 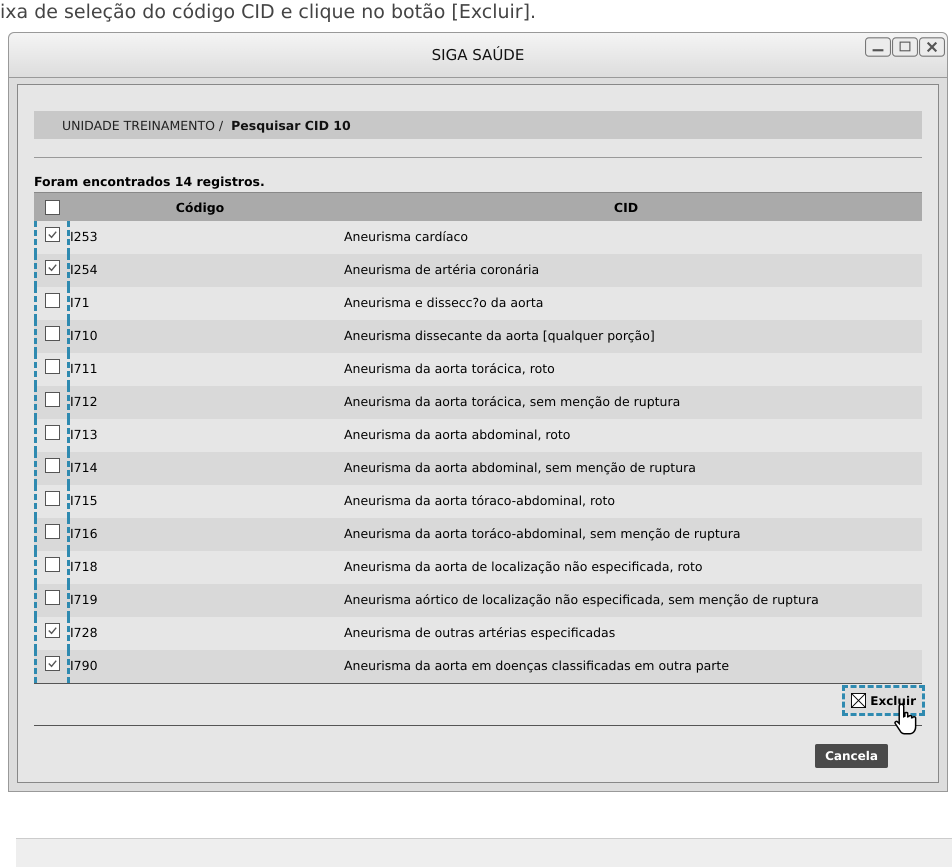 I want to click on description-cell: Aneurisma da aorta de localização não especificada, roto, so click(x=523, y=566).